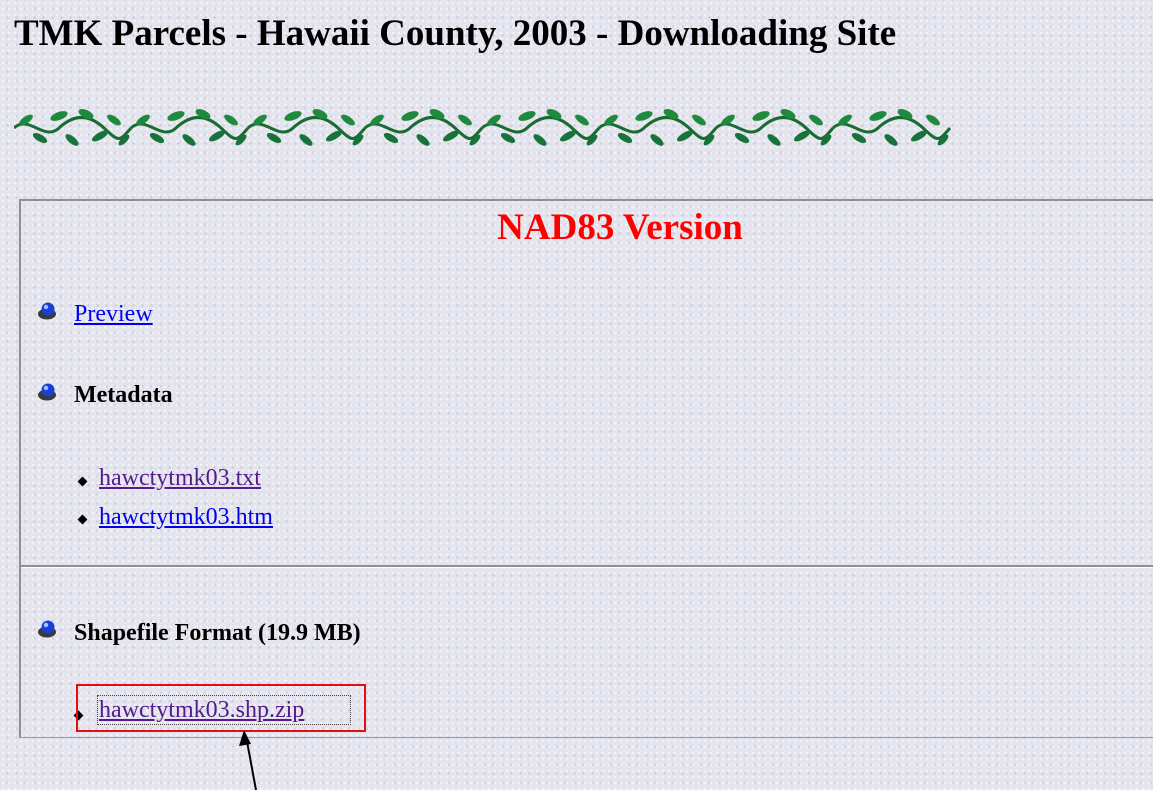 This screenshot has height=790, width=1153. What do you see at coordinates (248, 760) in the screenshot?
I see `arrow-pointer-icon` at bounding box center [248, 760].